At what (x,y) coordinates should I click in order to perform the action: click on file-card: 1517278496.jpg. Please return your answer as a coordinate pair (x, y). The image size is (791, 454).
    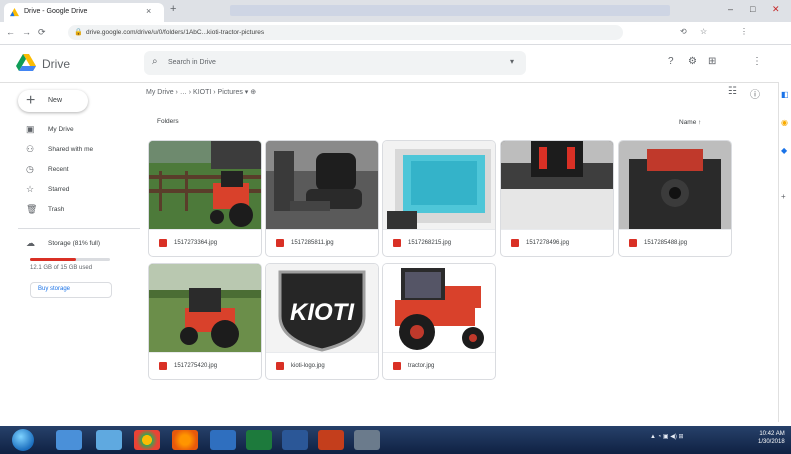
    Looking at the image, I should click on (557, 198).